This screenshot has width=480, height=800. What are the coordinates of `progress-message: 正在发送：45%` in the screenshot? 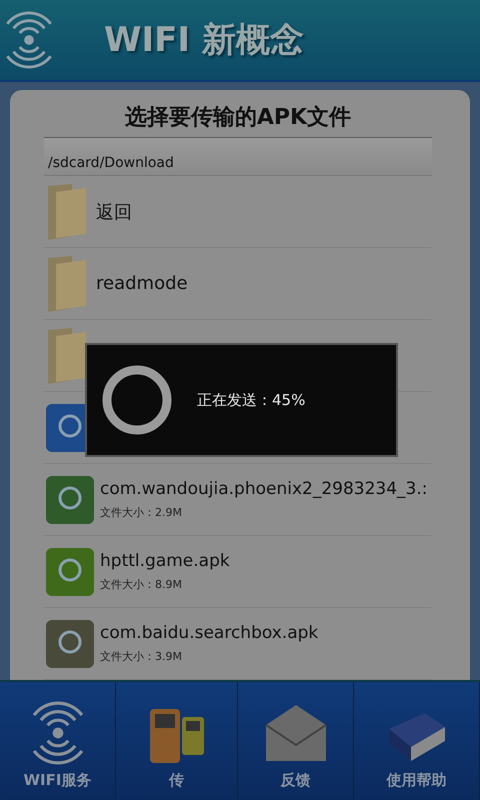 It's located at (251, 400).